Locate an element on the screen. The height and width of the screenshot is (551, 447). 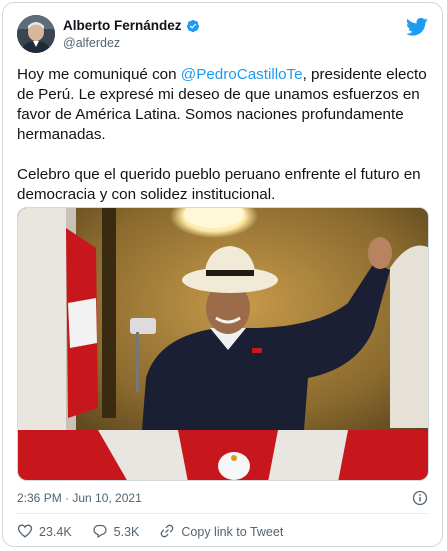
reply-count: 5.3K is located at coordinates (126, 532).